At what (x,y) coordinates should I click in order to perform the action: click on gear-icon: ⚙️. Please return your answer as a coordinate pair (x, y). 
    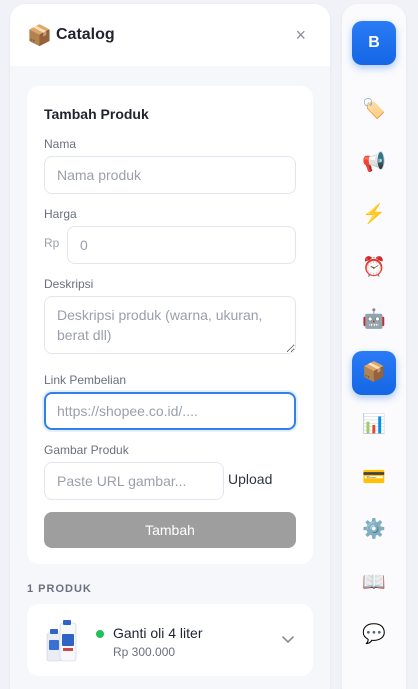
    Looking at the image, I should click on (374, 529).